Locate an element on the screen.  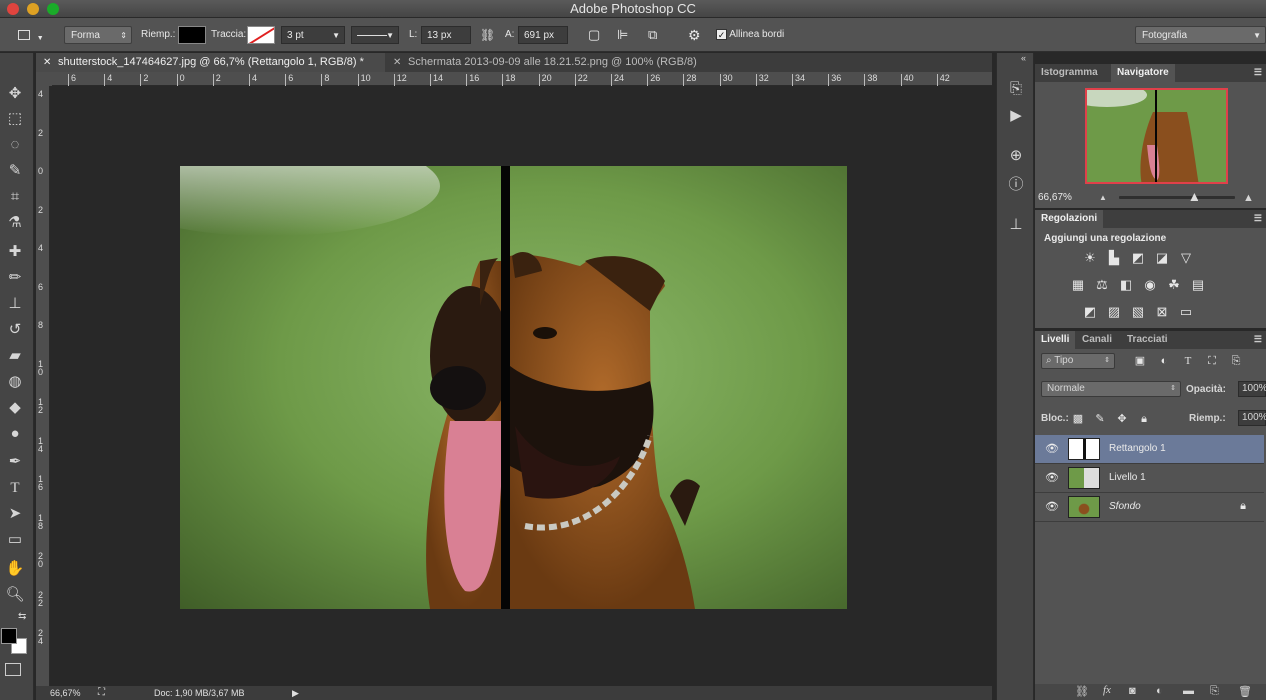
layer-name: Rettangolo 1 is located at coordinates (1137, 448).